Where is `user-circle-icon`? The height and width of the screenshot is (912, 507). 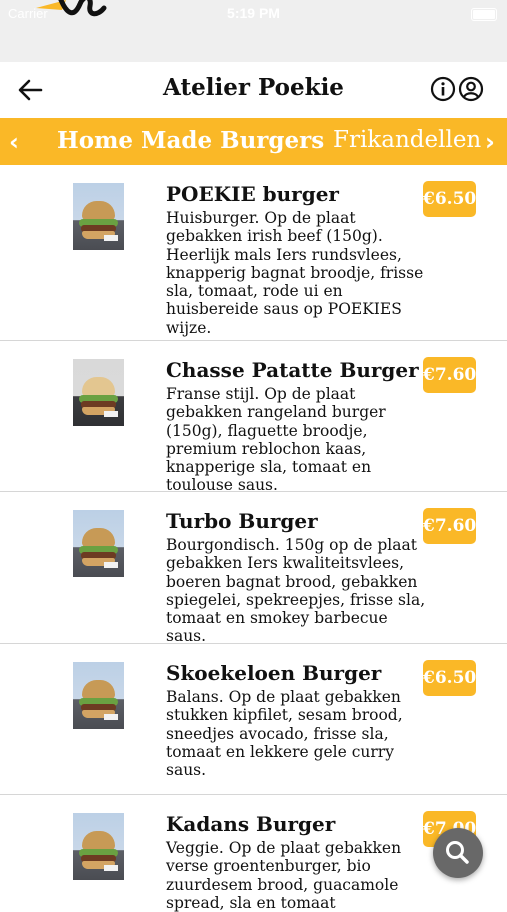 user-circle-icon is located at coordinates (471, 89).